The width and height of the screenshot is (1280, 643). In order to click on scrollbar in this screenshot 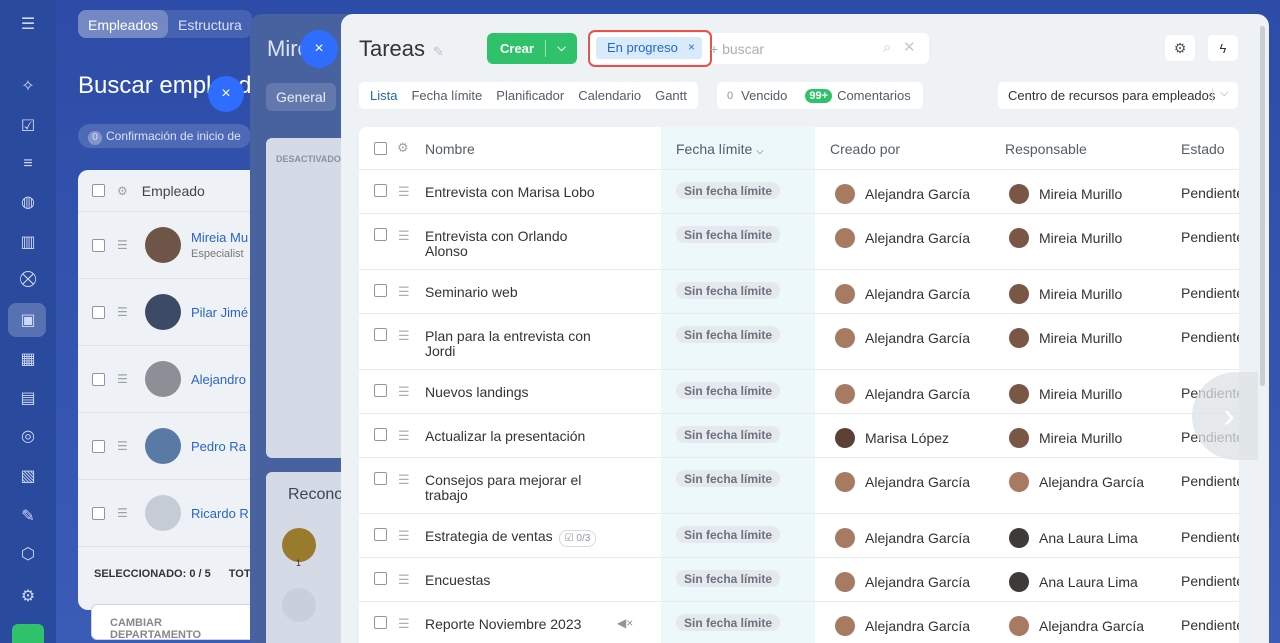, I will do `click(1262, 206)`.